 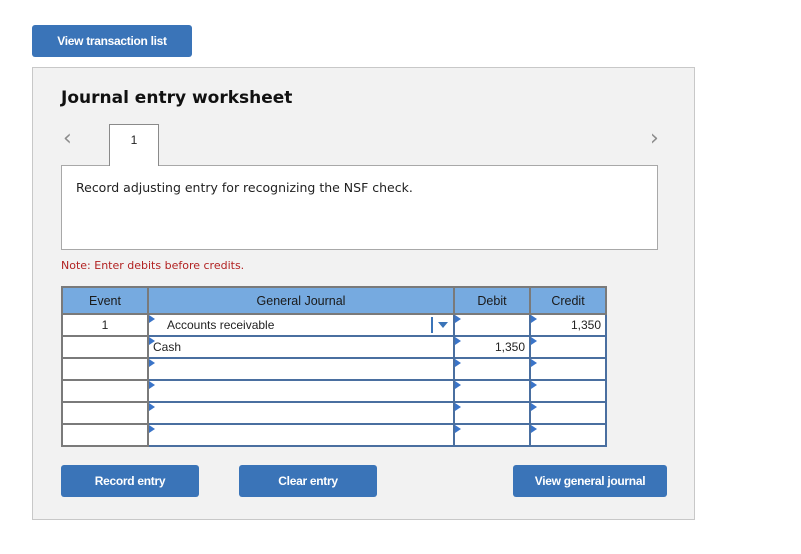 I want to click on debit-value: 1,350, so click(x=509, y=347).